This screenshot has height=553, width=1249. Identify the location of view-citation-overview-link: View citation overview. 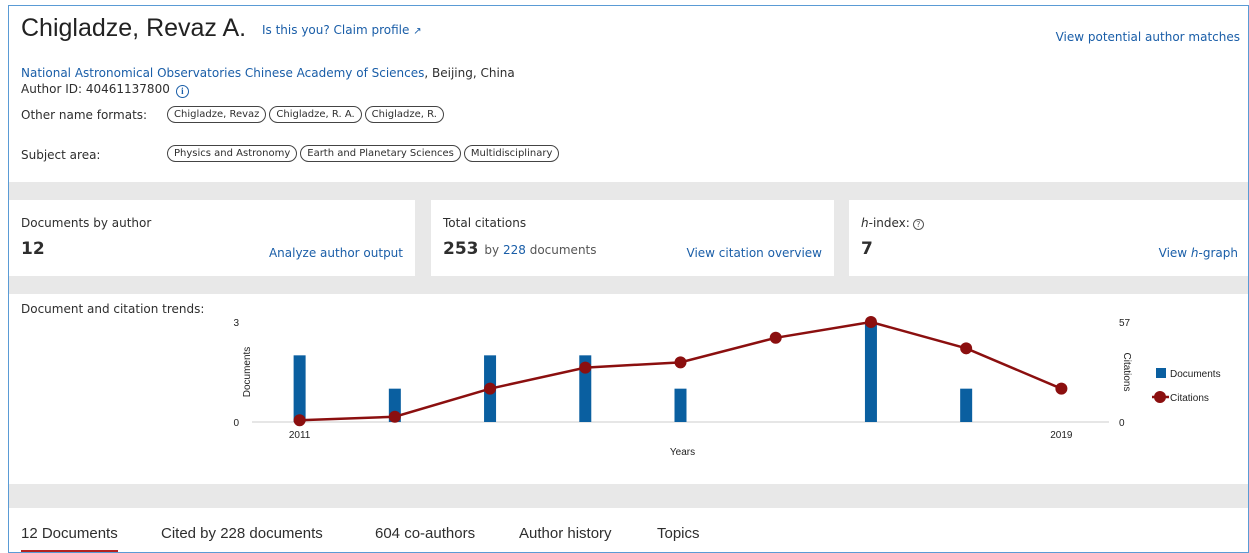
(754, 253).